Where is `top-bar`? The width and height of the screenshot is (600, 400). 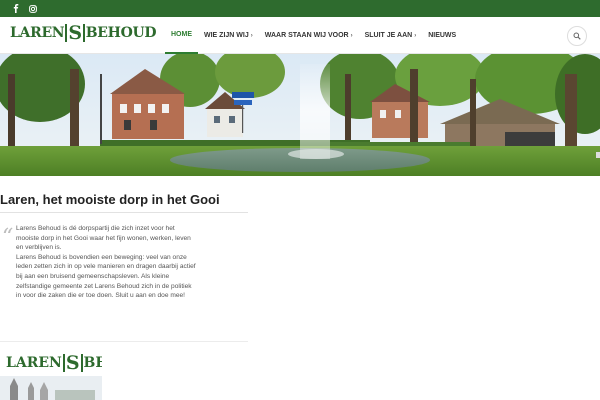 top-bar is located at coordinates (300, 8).